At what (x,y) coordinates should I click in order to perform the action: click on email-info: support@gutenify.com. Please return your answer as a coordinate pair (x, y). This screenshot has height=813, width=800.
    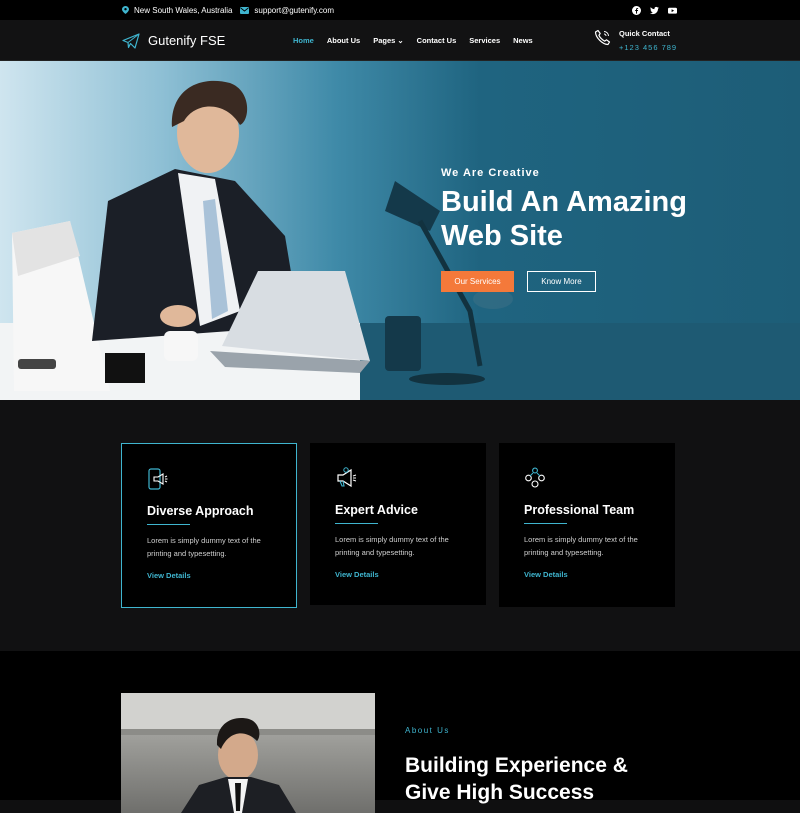
    Looking at the image, I should click on (287, 10).